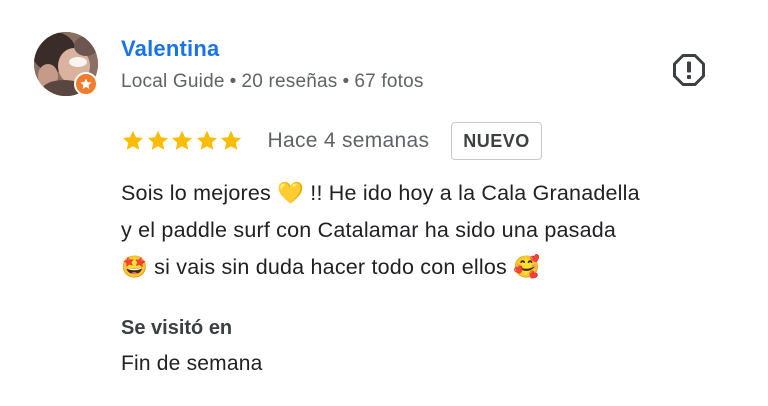  What do you see at coordinates (389, 81) in the screenshot?
I see `photo-count: 67 fotos` at bounding box center [389, 81].